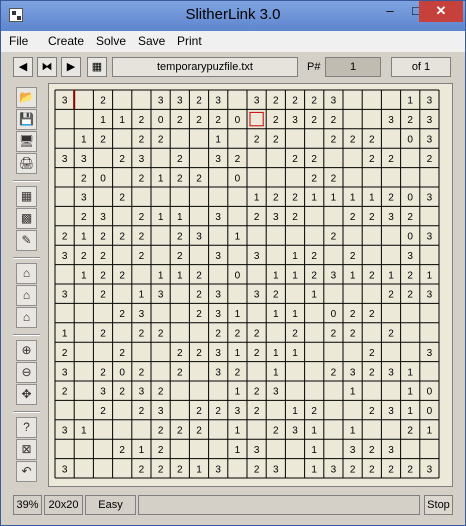 The height and width of the screenshot is (526, 466). What do you see at coordinates (97, 67) in the screenshot?
I see `grid-view-button: ▦` at bounding box center [97, 67].